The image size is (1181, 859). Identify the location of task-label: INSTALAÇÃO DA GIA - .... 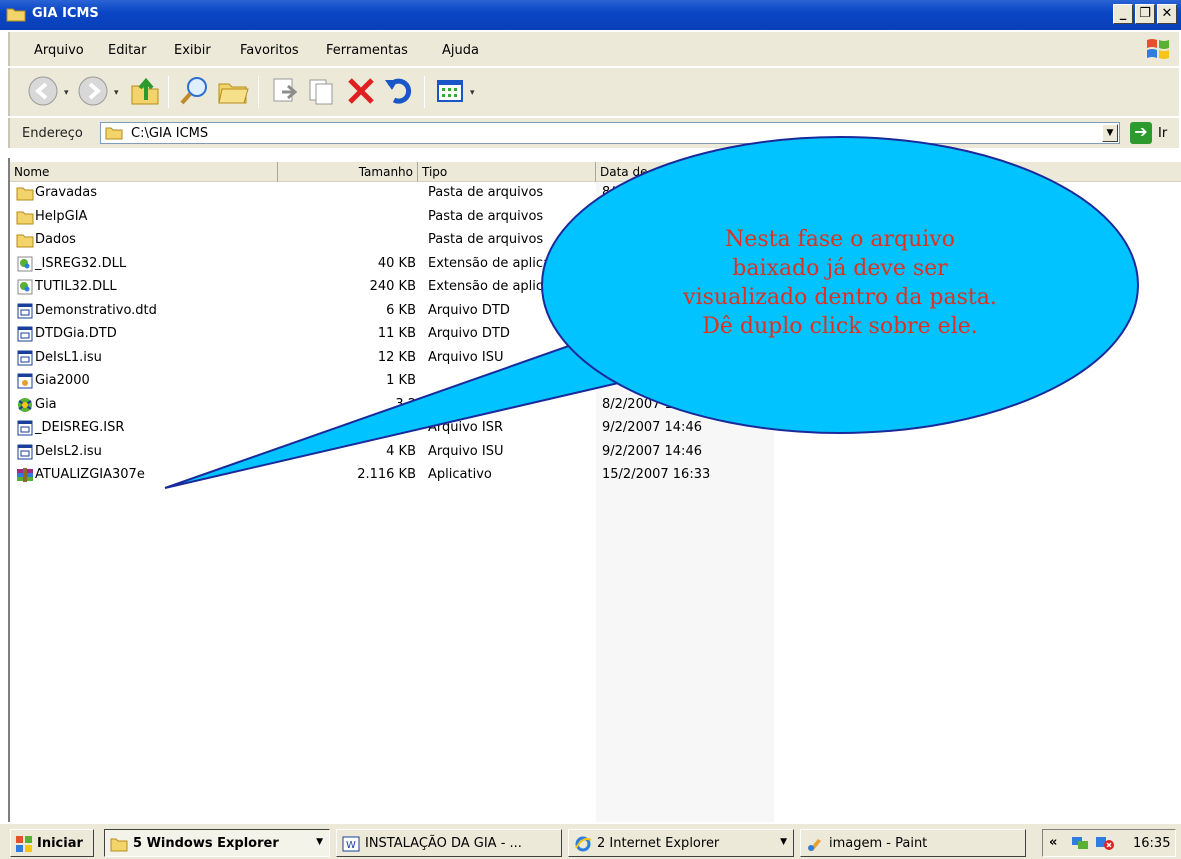
(443, 843).